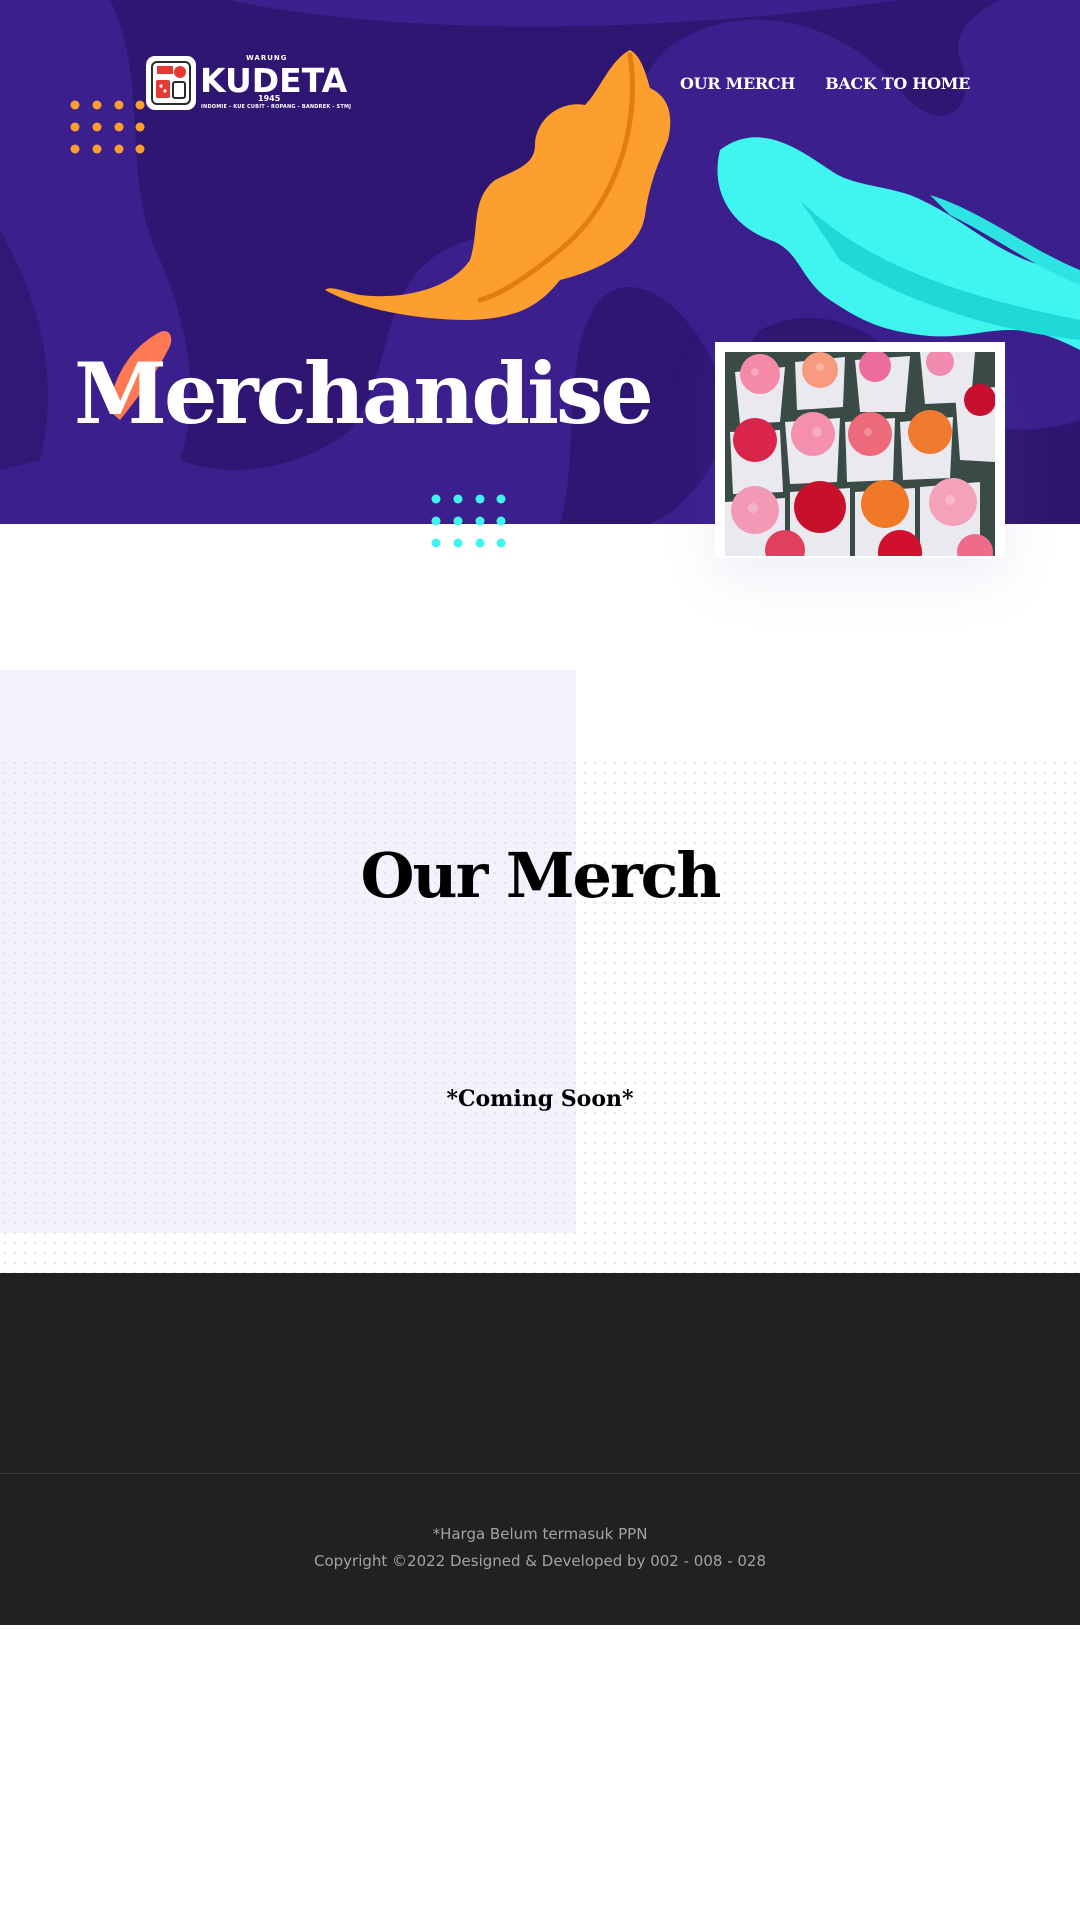 The height and width of the screenshot is (1920, 1080). What do you see at coordinates (540, 1534) in the screenshot?
I see `price-note: *Harga Belum termasuk PPN` at bounding box center [540, 1534].